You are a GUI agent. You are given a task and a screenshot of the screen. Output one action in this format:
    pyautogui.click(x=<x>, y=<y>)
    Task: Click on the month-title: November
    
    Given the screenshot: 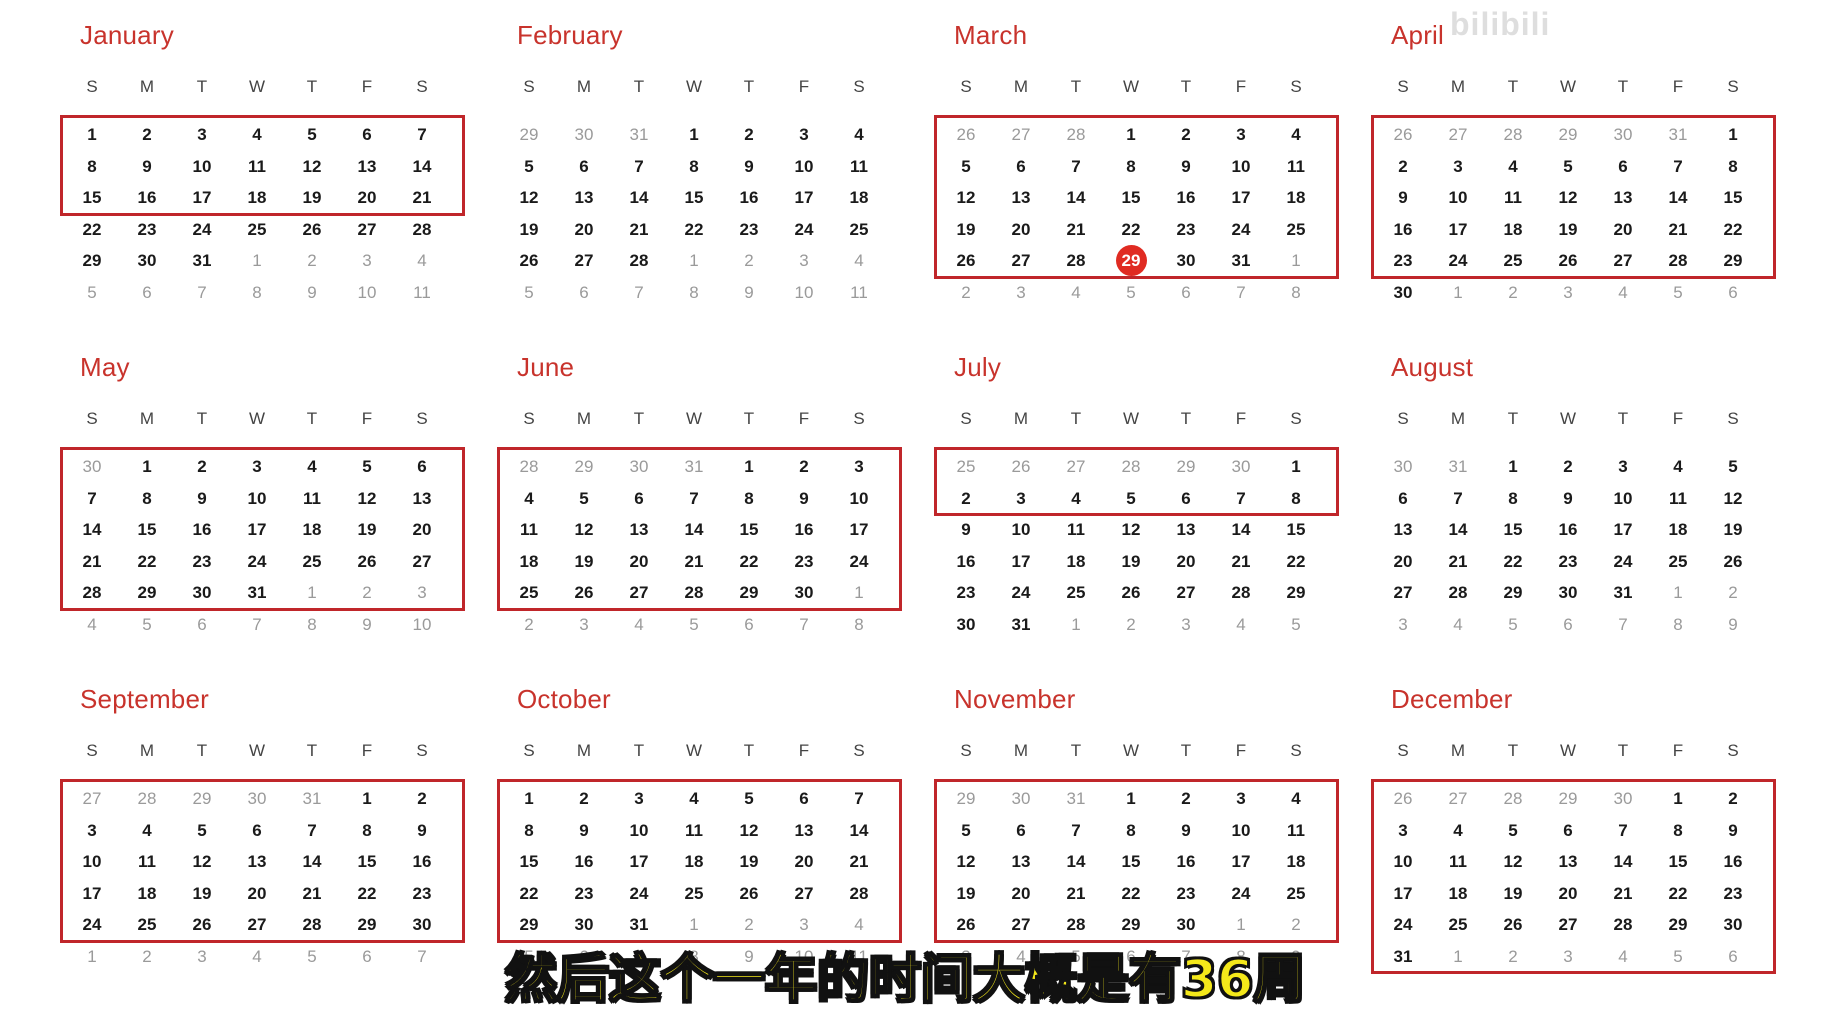 What is the action you would take?
    pyautogui.click(x=1015, y=699)
    